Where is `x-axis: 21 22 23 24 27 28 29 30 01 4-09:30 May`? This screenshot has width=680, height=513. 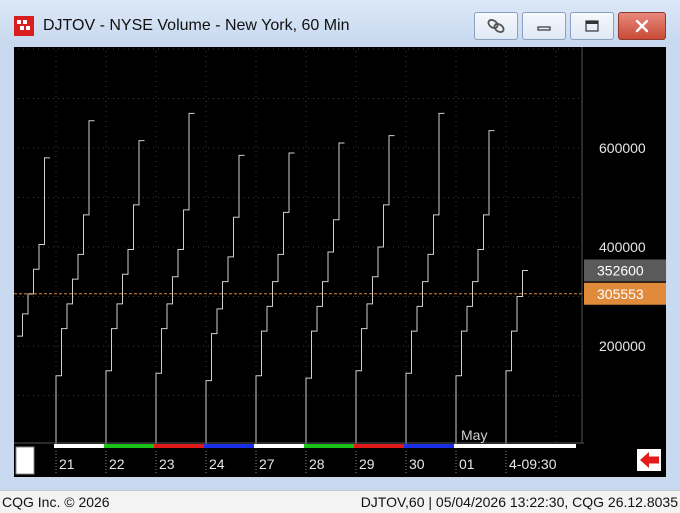
x-axis: 21 22 23 24 27 28 29 30 01 4-09:30 May is located at coordinates (299, 451).